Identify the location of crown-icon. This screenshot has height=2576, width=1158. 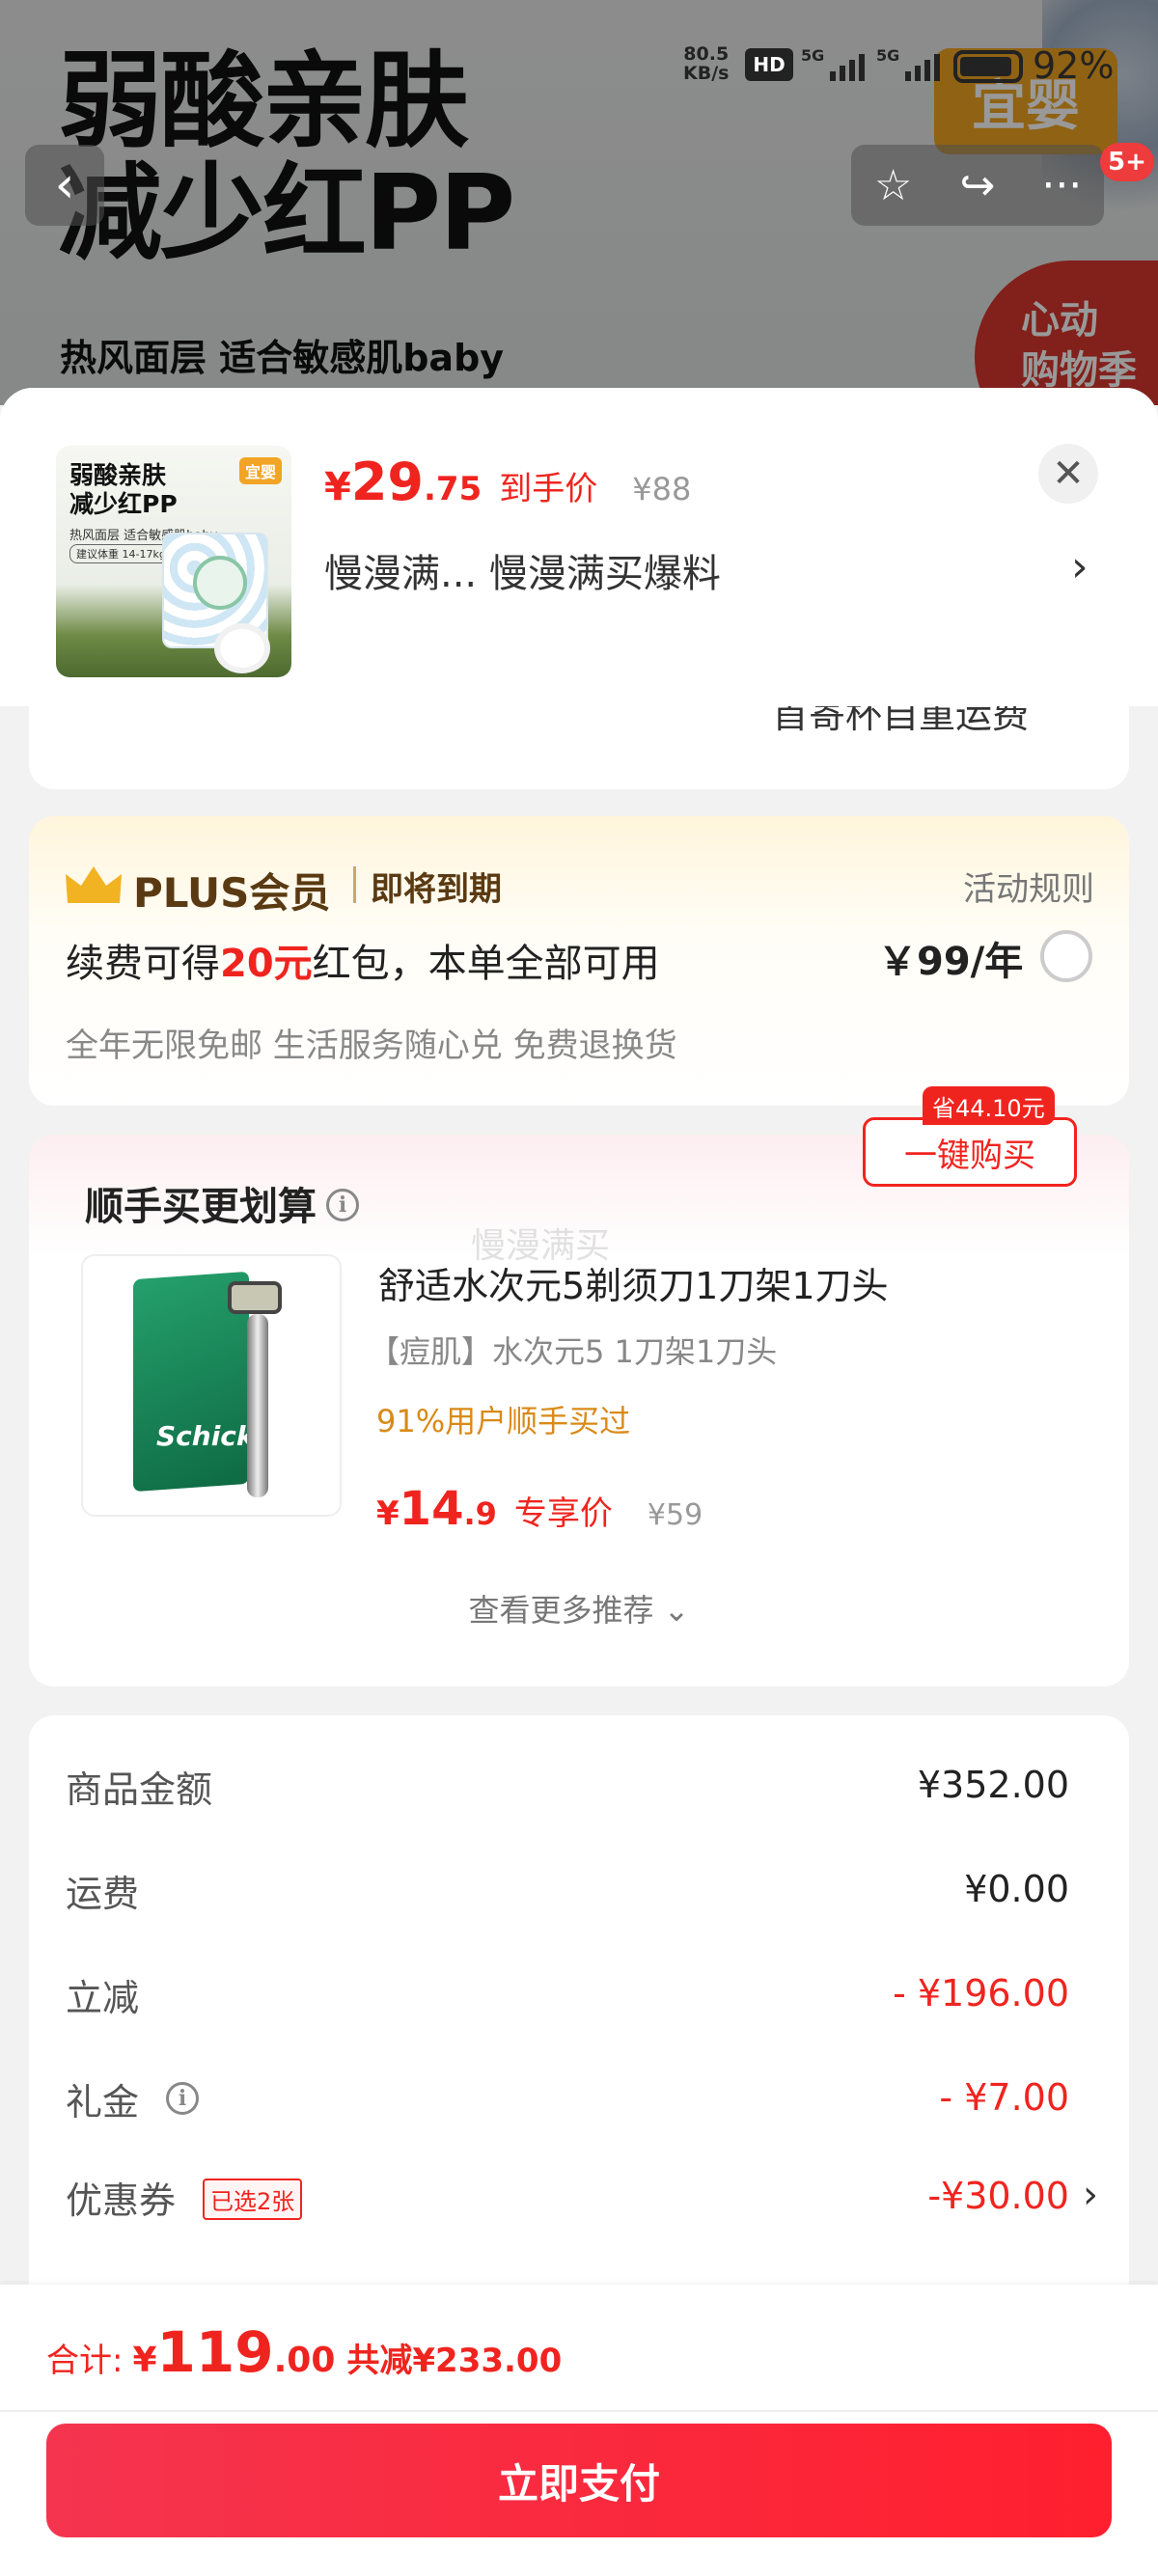
(94, 884).